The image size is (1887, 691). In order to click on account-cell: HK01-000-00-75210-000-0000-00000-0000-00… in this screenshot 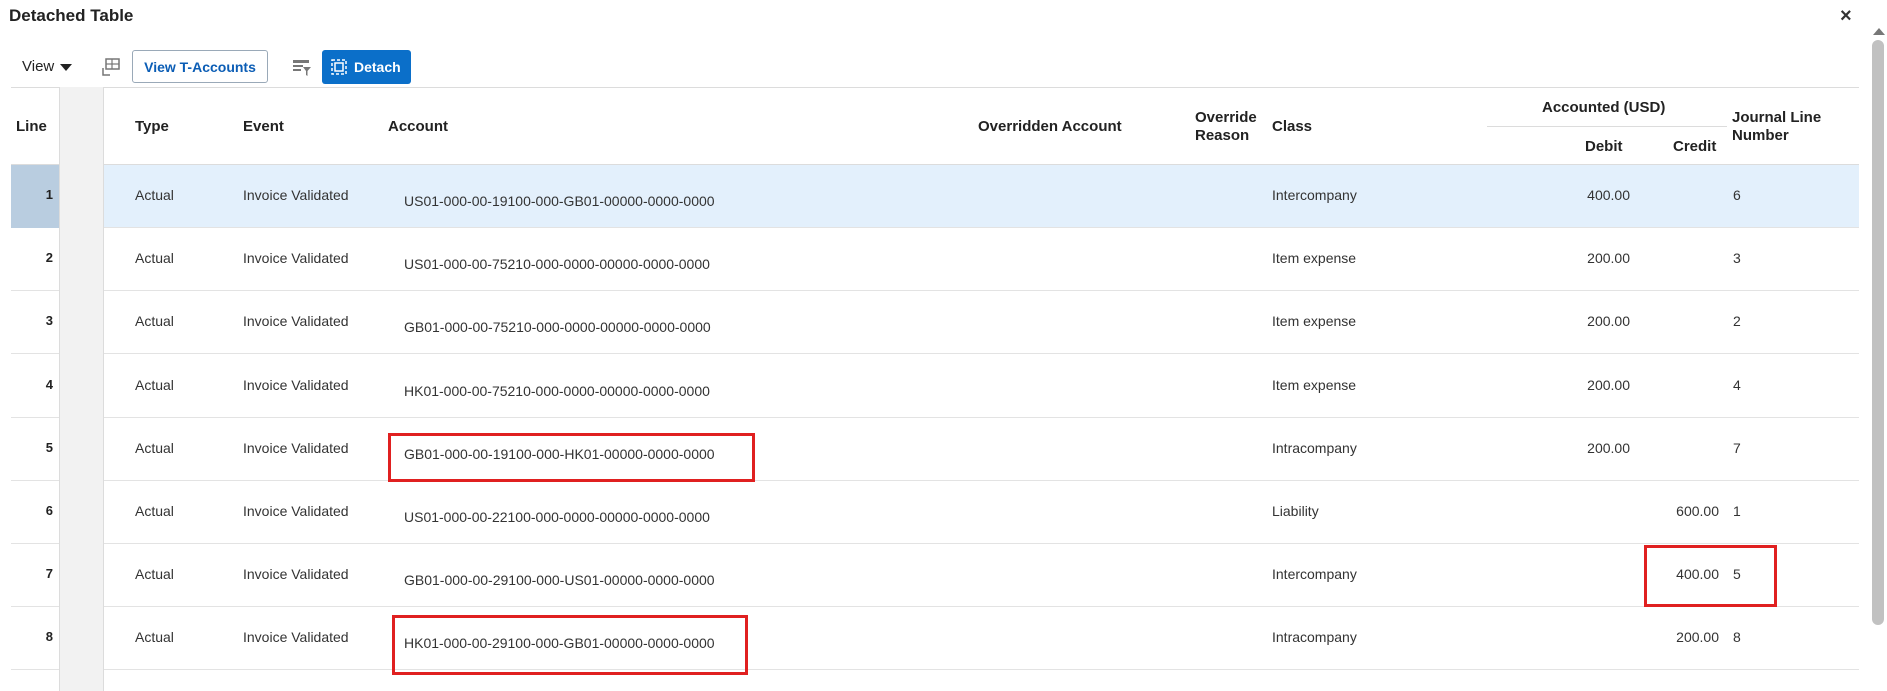, I will do `click(557, 390)`.